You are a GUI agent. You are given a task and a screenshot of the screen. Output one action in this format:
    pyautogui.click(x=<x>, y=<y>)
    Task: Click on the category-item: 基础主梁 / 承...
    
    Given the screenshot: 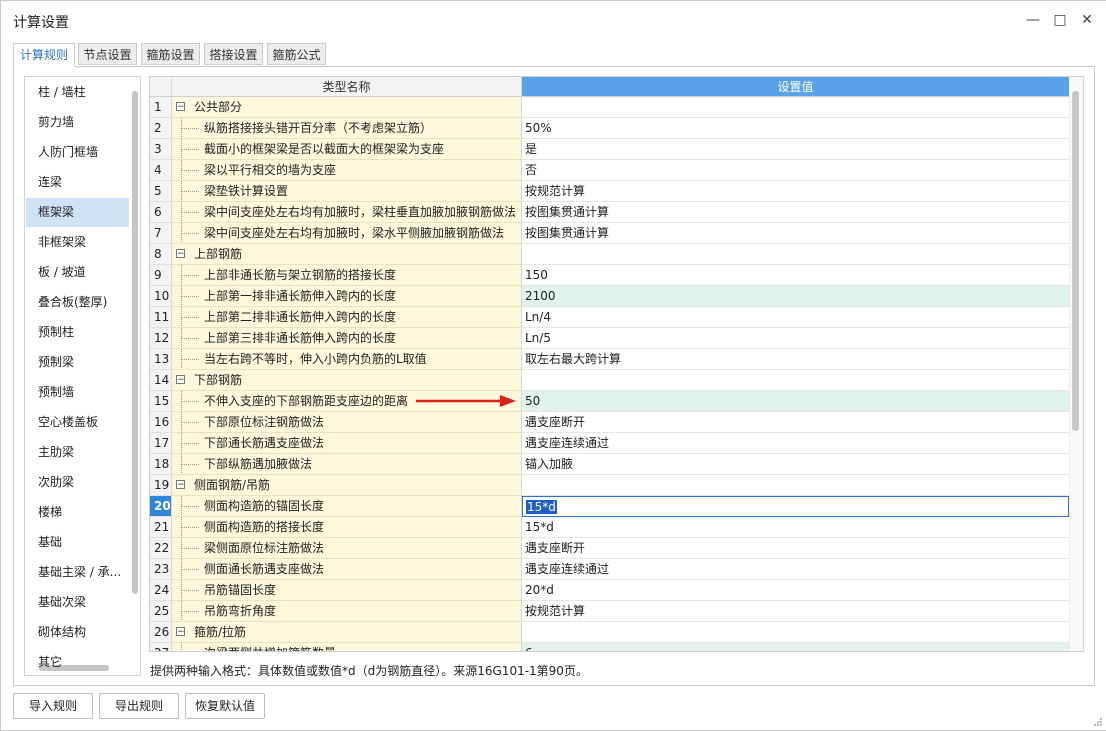 What is the action you would take?
    pyautogui.click(x=77, y=572)
    